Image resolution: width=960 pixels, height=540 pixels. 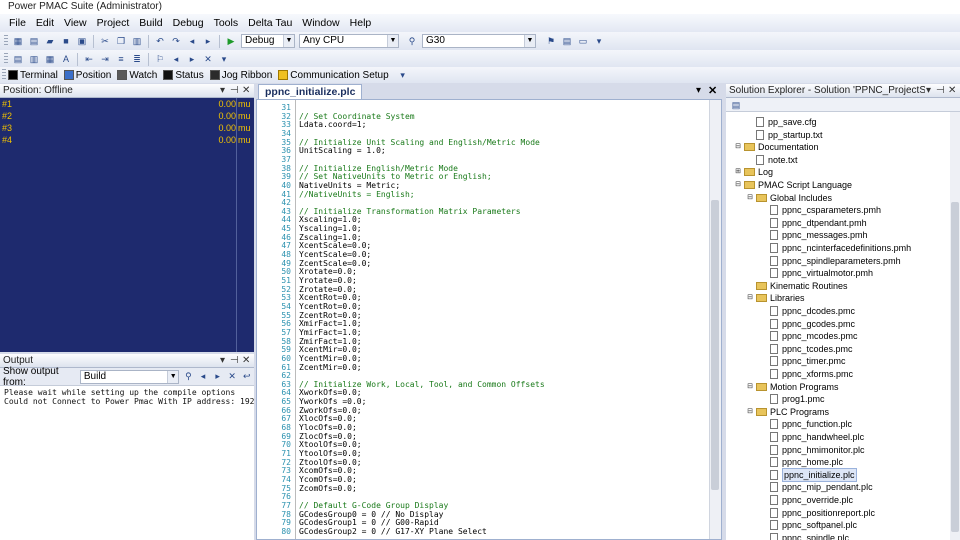 What do you see at coordinates (712, 90) in the screenshot?
I see `close-tab-icon: ✕` at bounding box center [712, 90].